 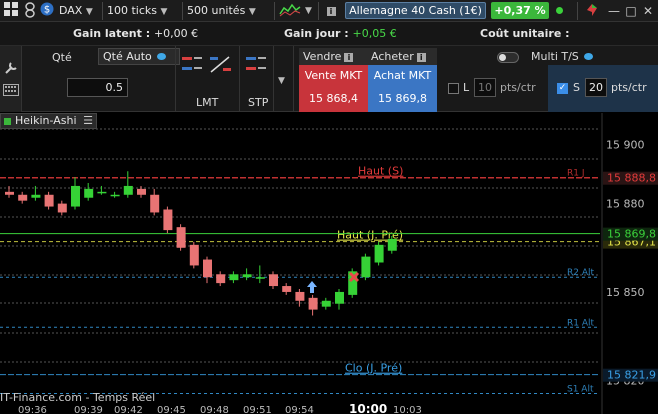 I want to click on instrument-select: DAX ▼, so click(x=76, y=11).